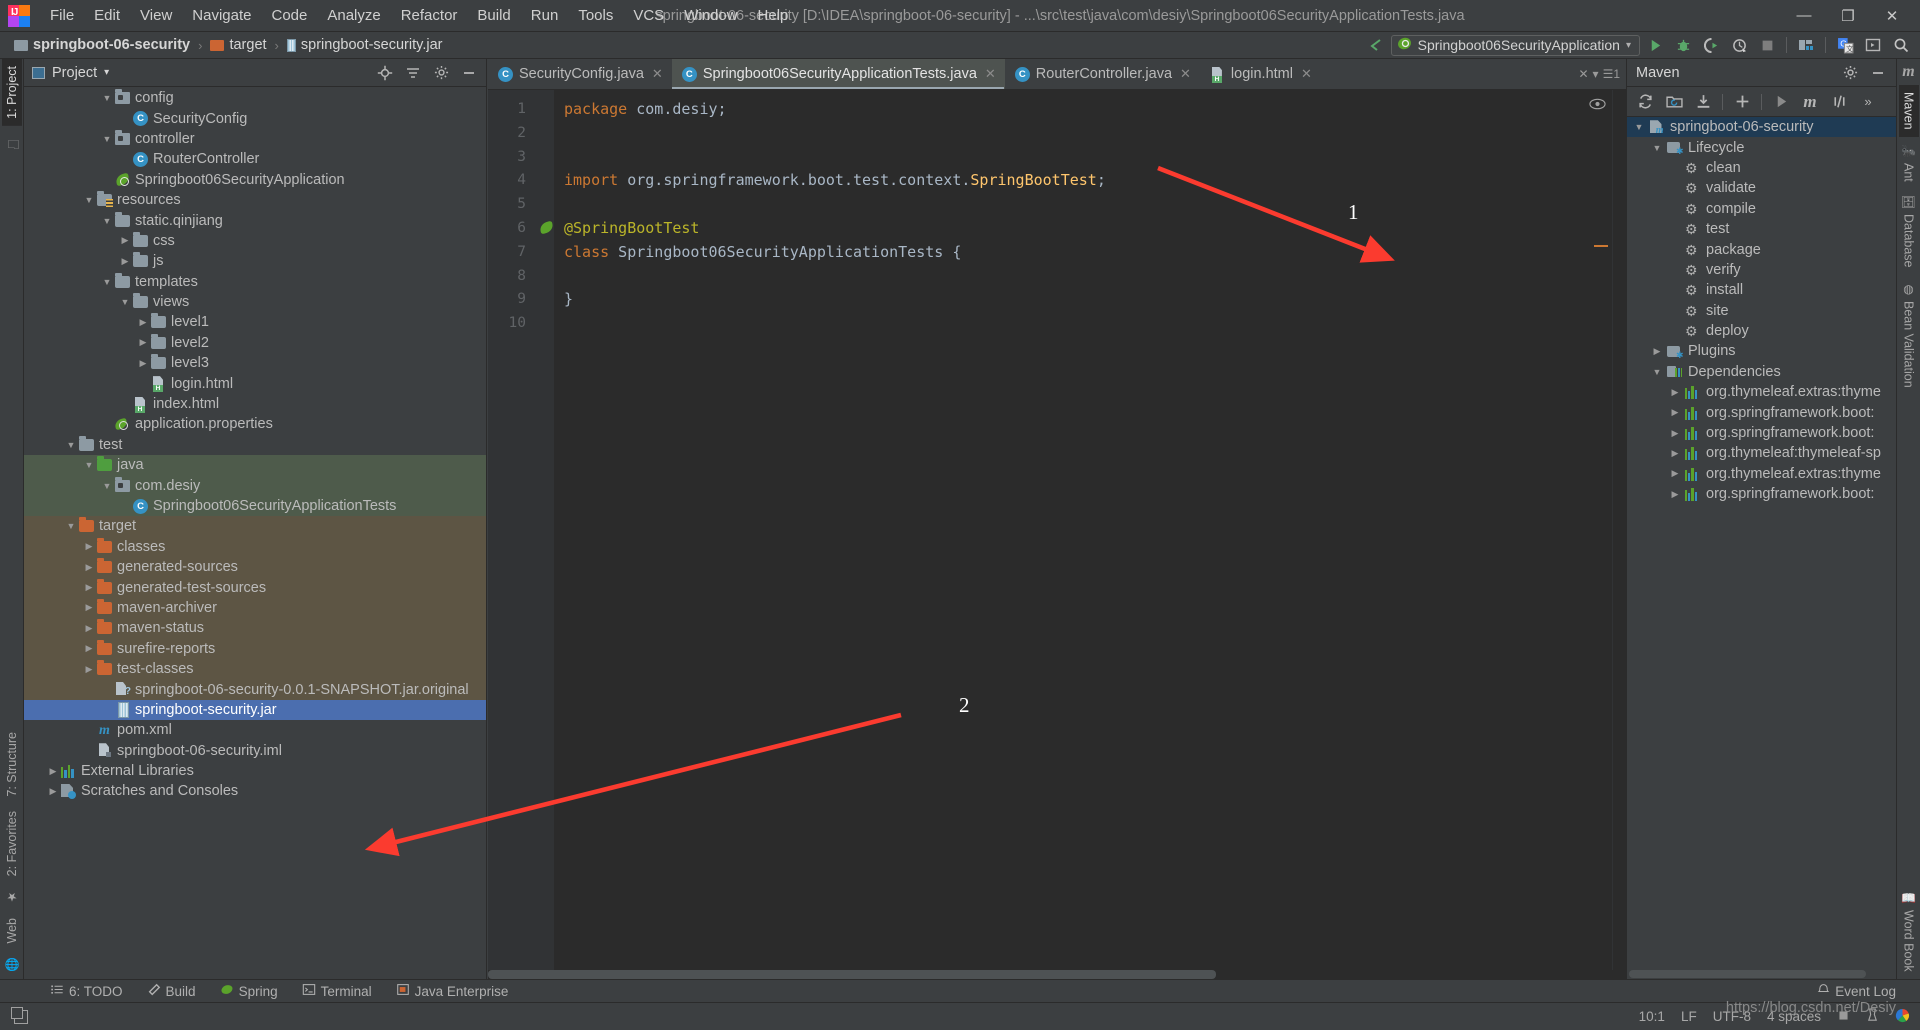 The height and width of the screenshot is (1030, 1920). Describe the element at coordinates (1761, 127) in the screenshot. I see `maven-tree-node: ▼ springboot-06-security` at that location.